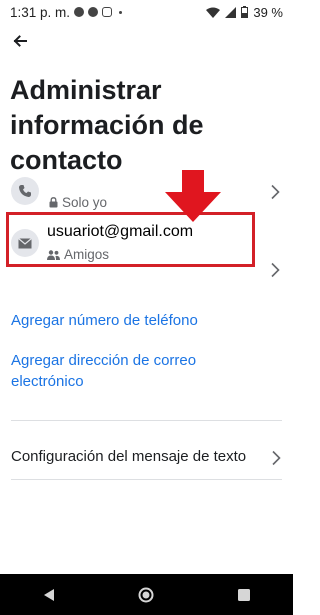 The image size is (320, 615). What do you see at coordinates (85, 202) in the screenshot?
I see `phone-privacy-label: Solo yo` at bounding box center [85, 202].